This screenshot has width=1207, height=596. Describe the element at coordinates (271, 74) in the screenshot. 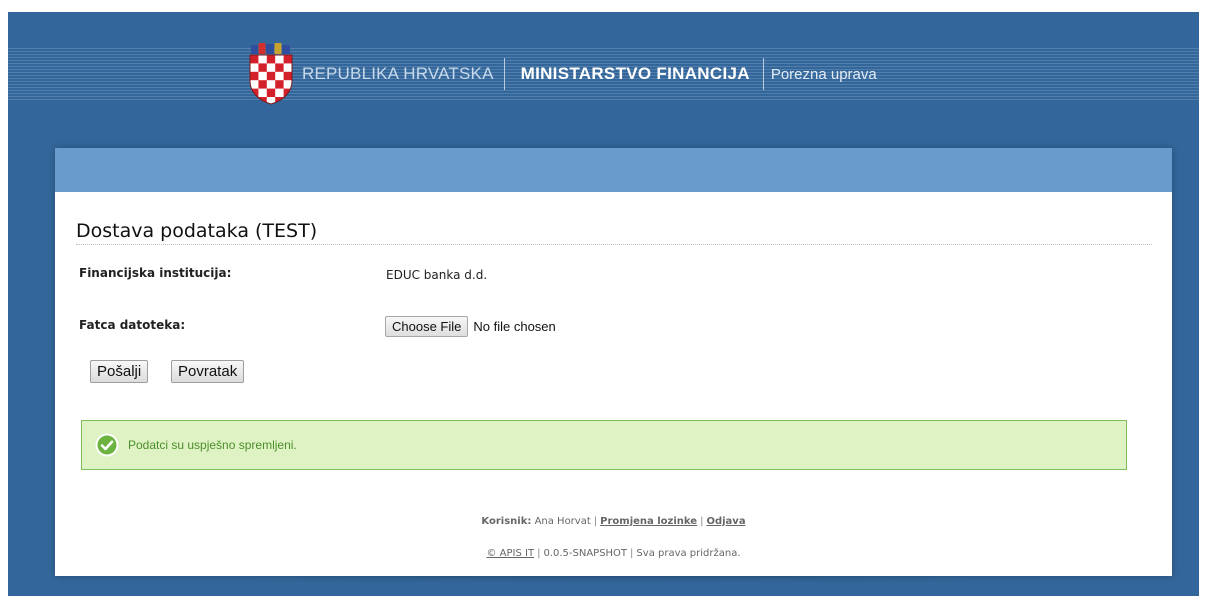

I see `croatian-coat-of-arms-icon` at that location.